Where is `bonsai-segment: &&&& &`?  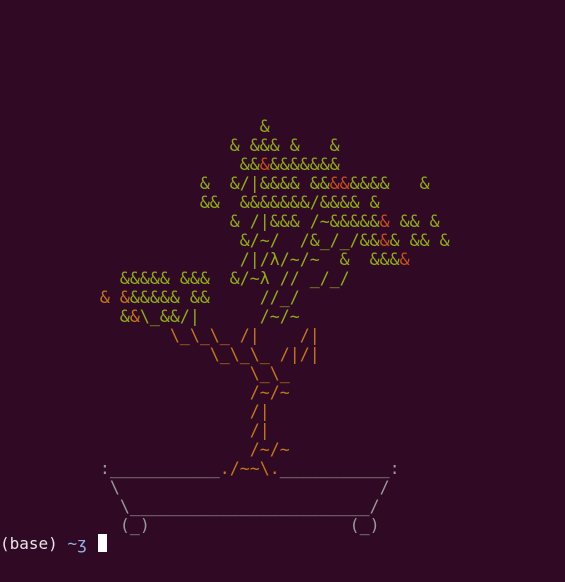 bonsai-segment: &&&& & is located at coordinates (389, 183).